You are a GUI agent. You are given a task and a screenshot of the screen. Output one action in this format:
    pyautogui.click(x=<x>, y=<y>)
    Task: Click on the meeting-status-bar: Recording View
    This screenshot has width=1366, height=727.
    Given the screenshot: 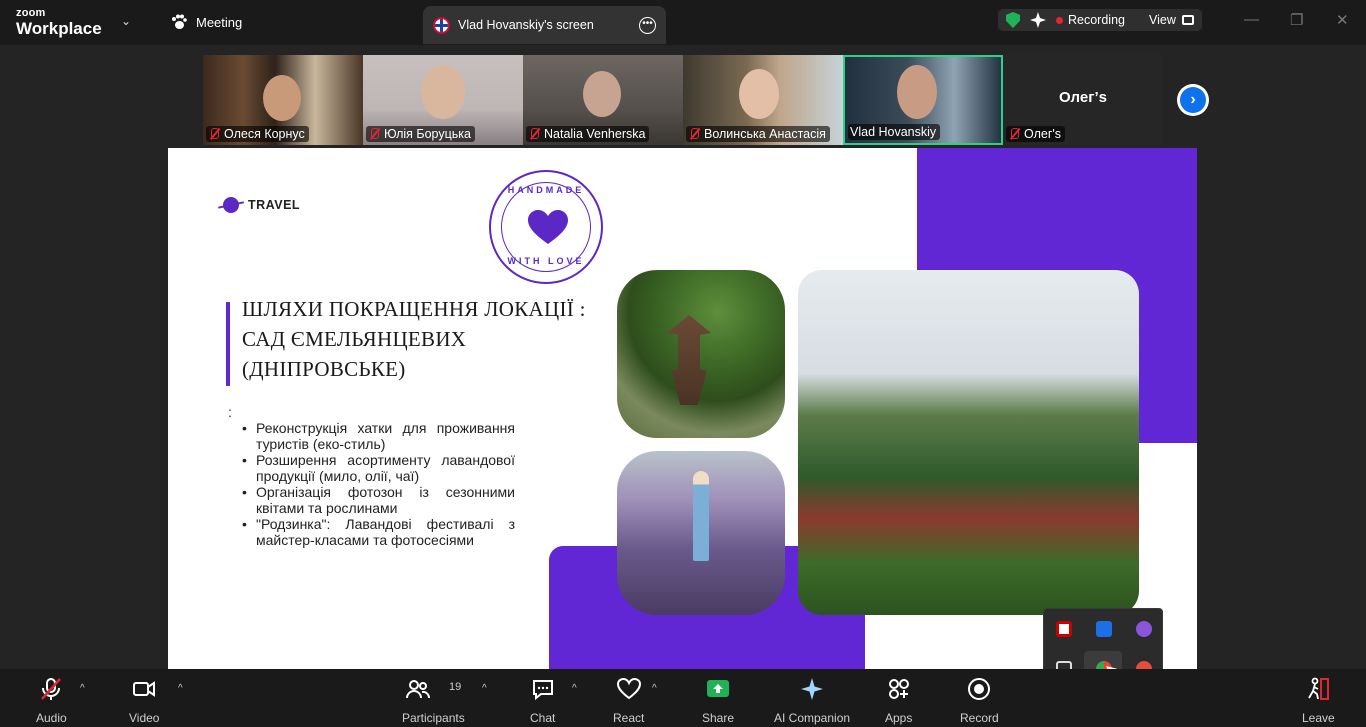 What is the action you would take?
    pyautogui.click(x=1100, y=20)
    